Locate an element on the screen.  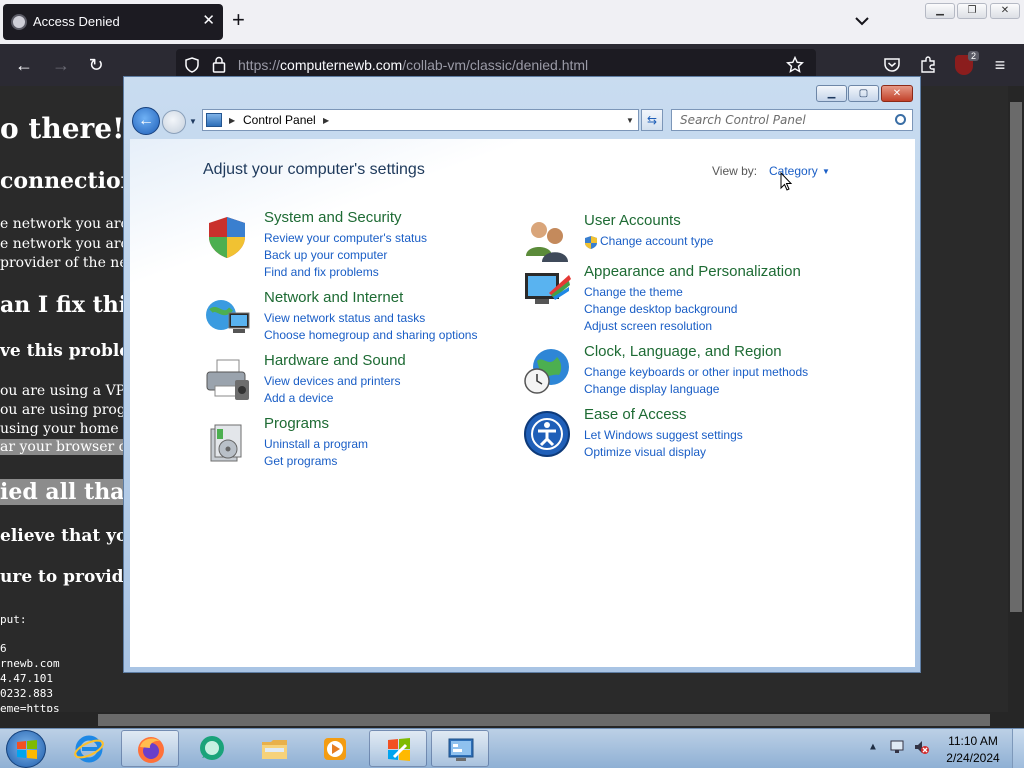
tab-title: Access Denied is located at coordinates (76, 21).